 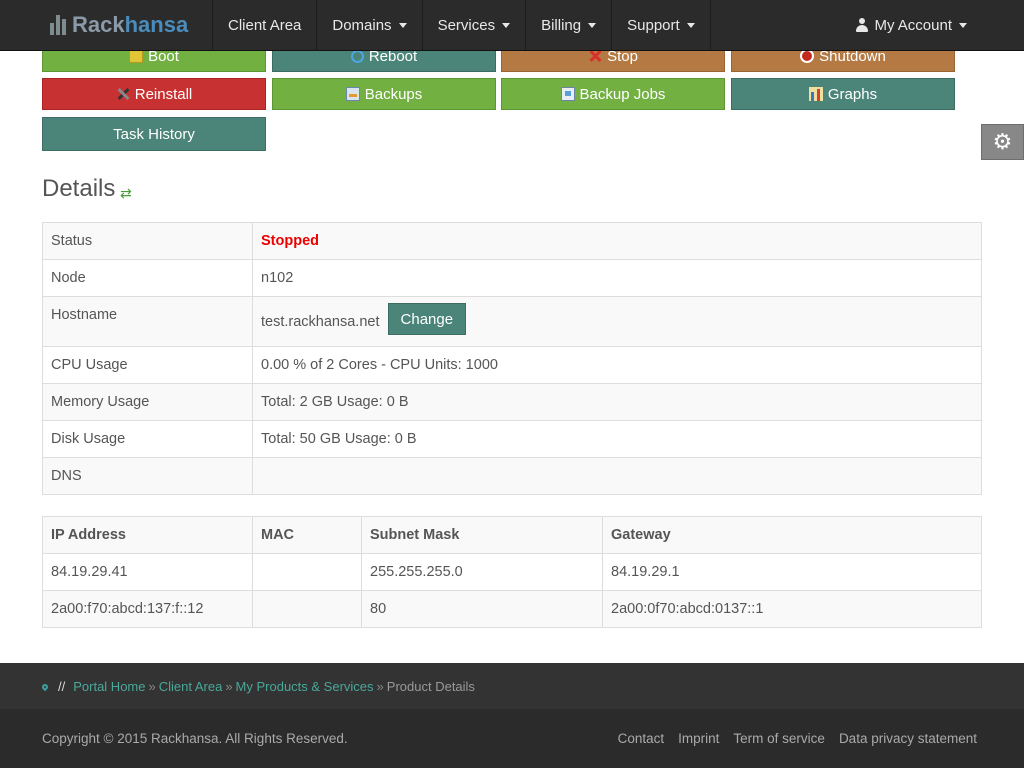 I want to click on nav-services-label: Services, so click(x=466, y=25).